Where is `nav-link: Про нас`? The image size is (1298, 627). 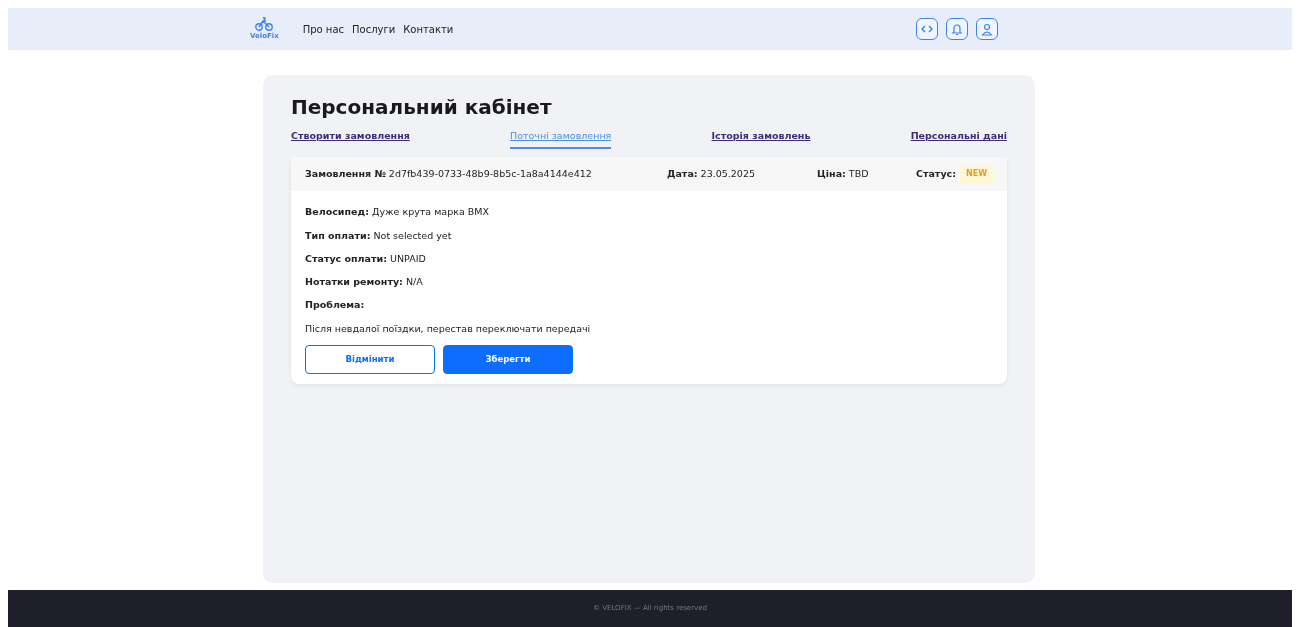
nav-link: Про нас is located at coordinates (323, 29).